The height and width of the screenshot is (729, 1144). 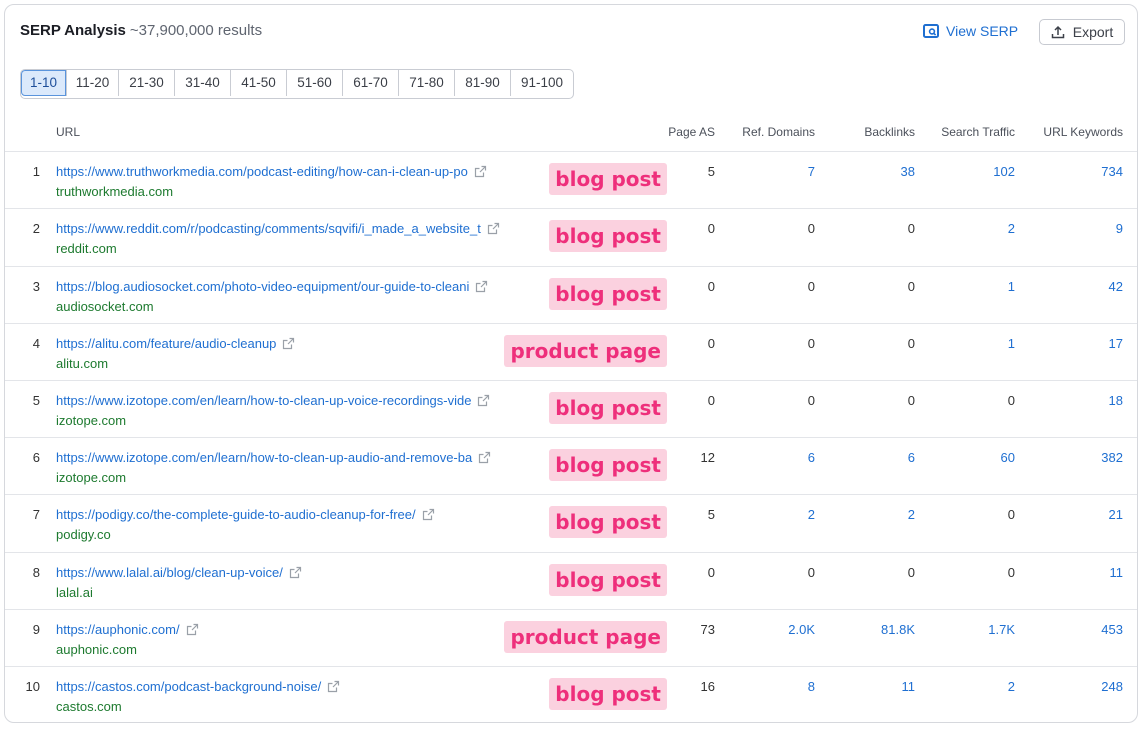 What do you see at coordinates (1008, 457) in the screenshot?
I see `search-traffic-value: 60` at bounding box center [1008, 457].